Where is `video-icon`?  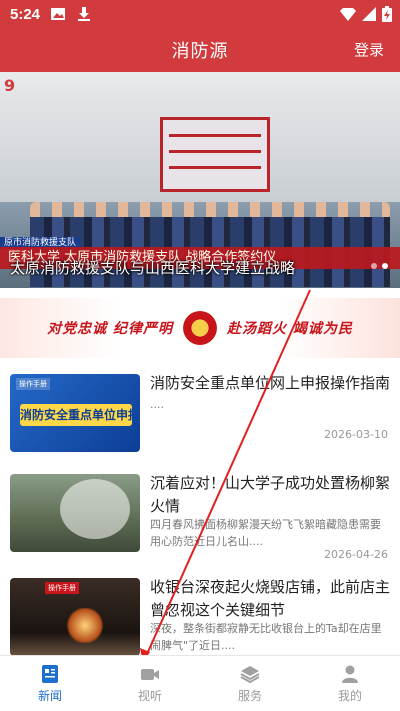
video-icon is located at coordinates (150, 674).